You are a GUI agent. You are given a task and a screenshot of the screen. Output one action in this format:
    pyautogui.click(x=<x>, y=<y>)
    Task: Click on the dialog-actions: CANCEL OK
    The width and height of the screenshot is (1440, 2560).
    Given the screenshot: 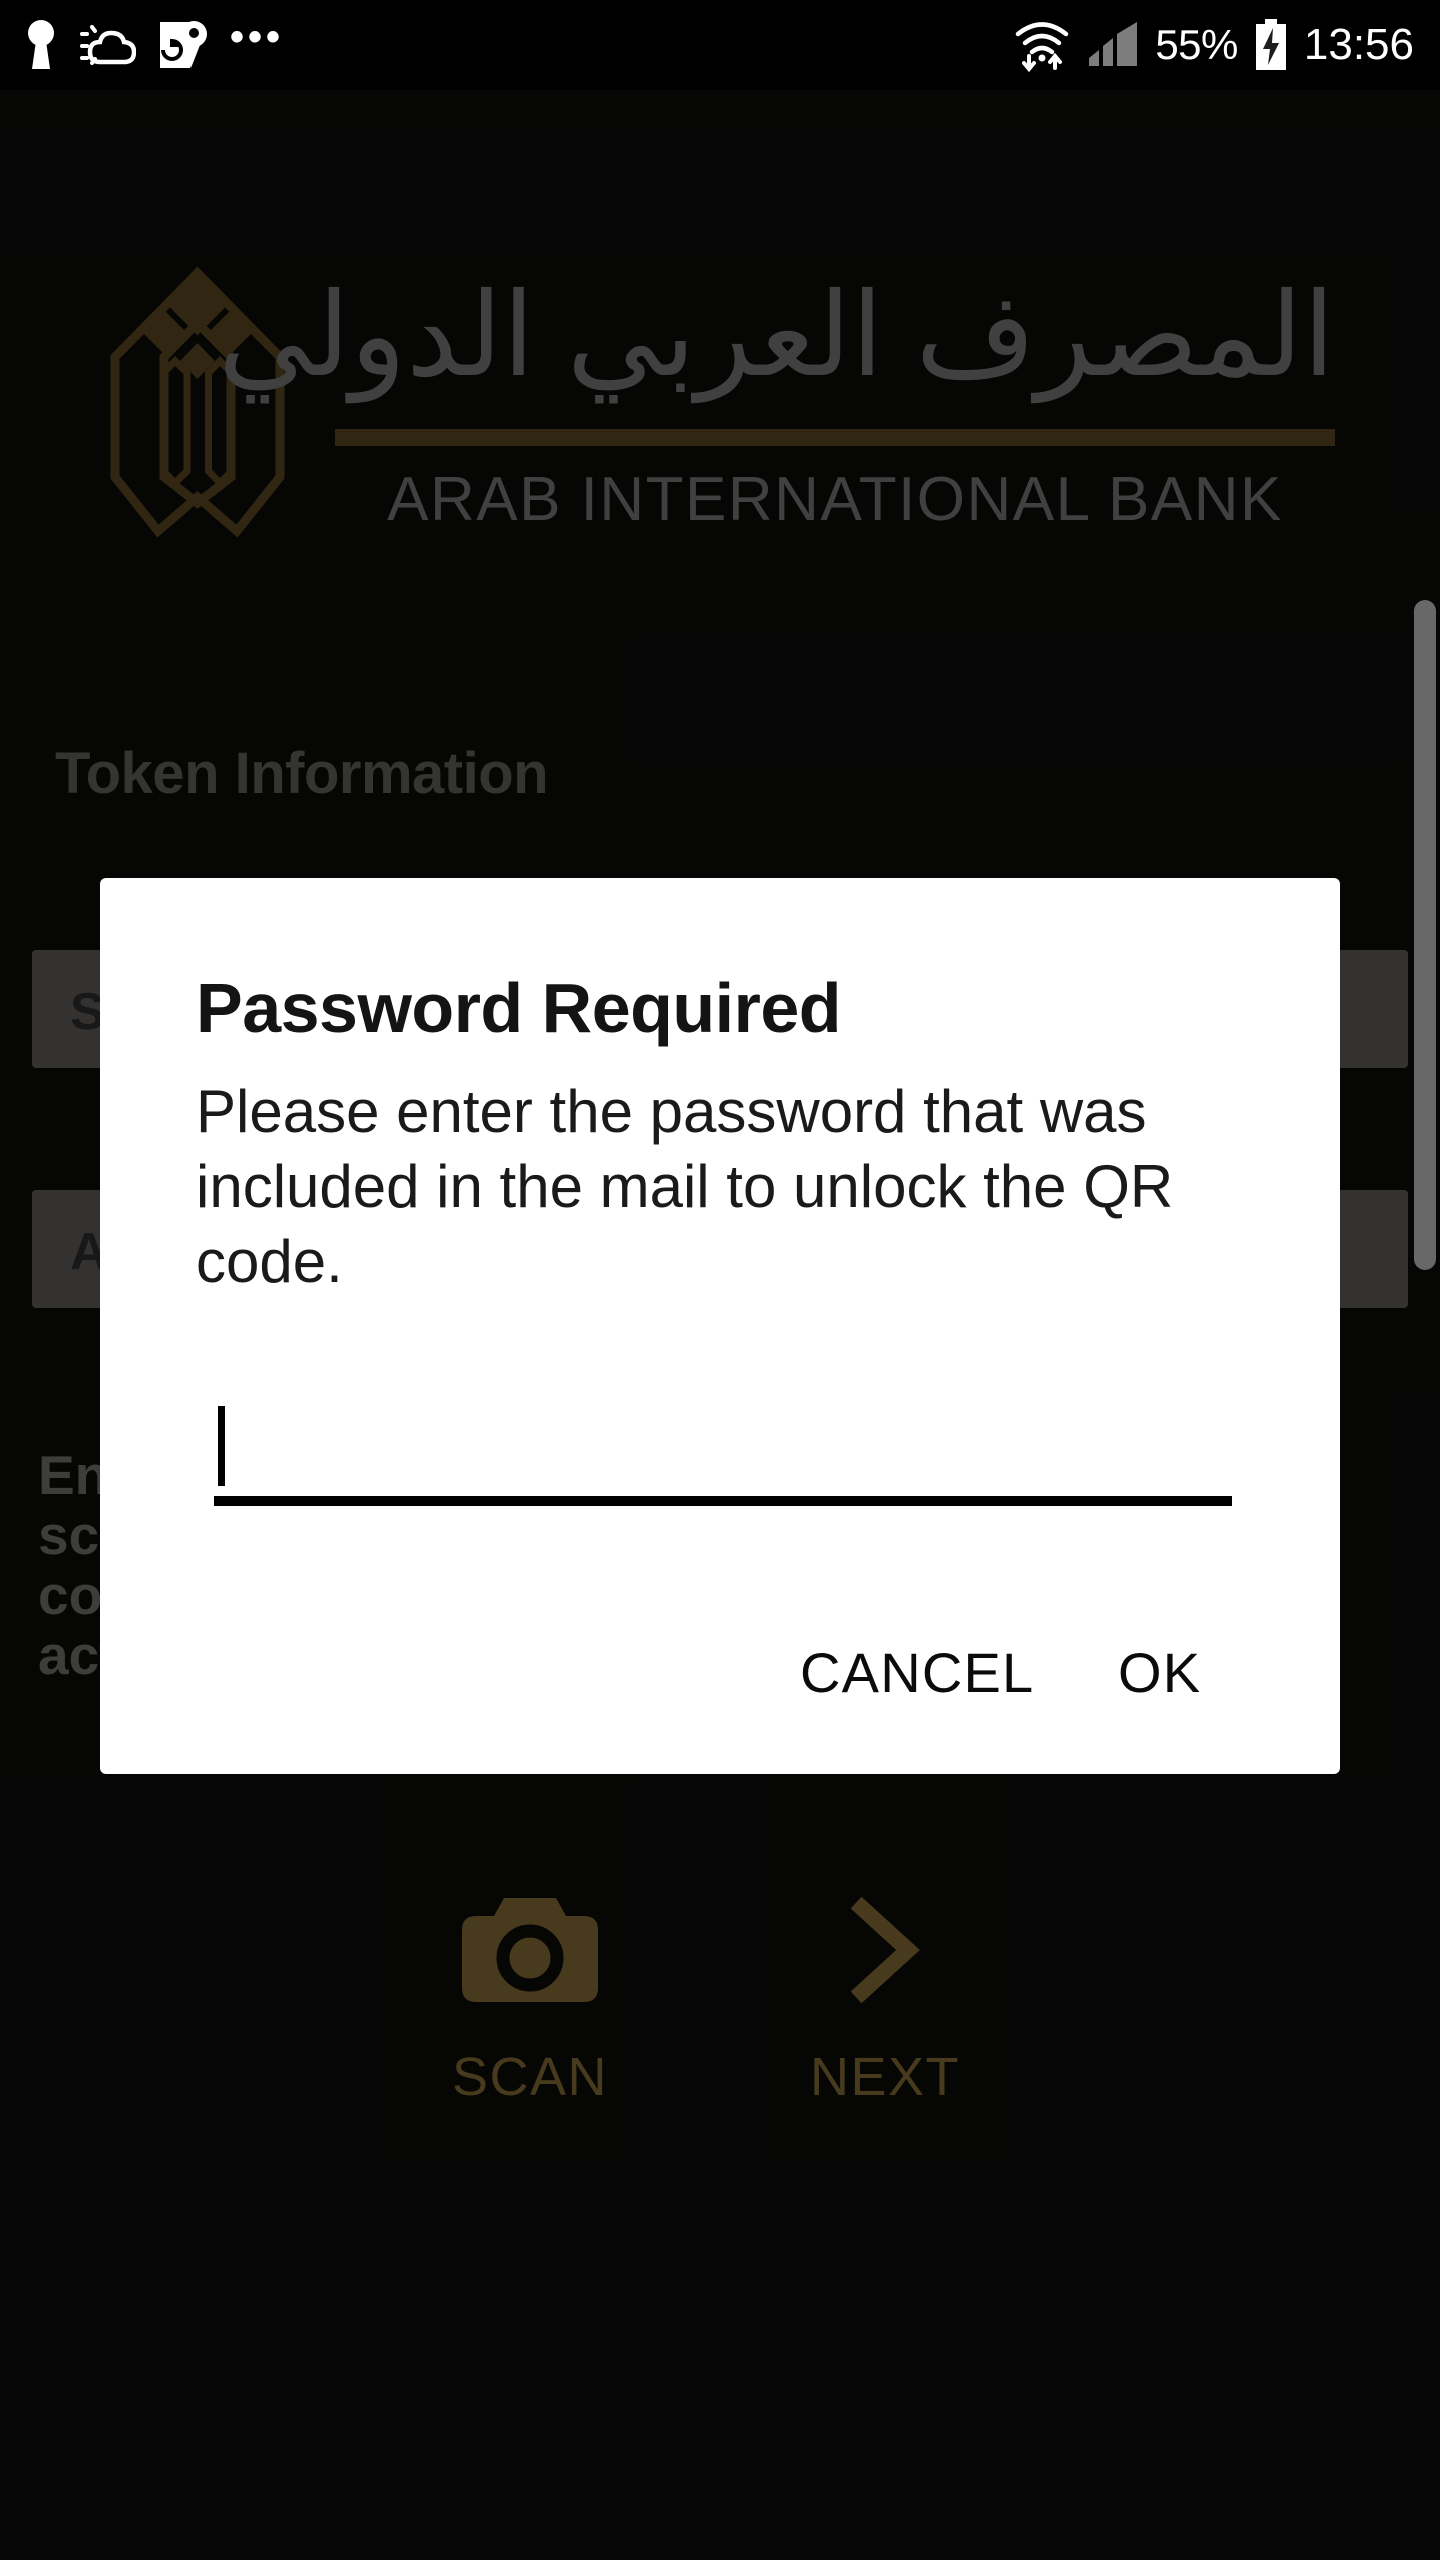 What is the action you would take?
    pyautogui.click(x=720, y=1676)
    